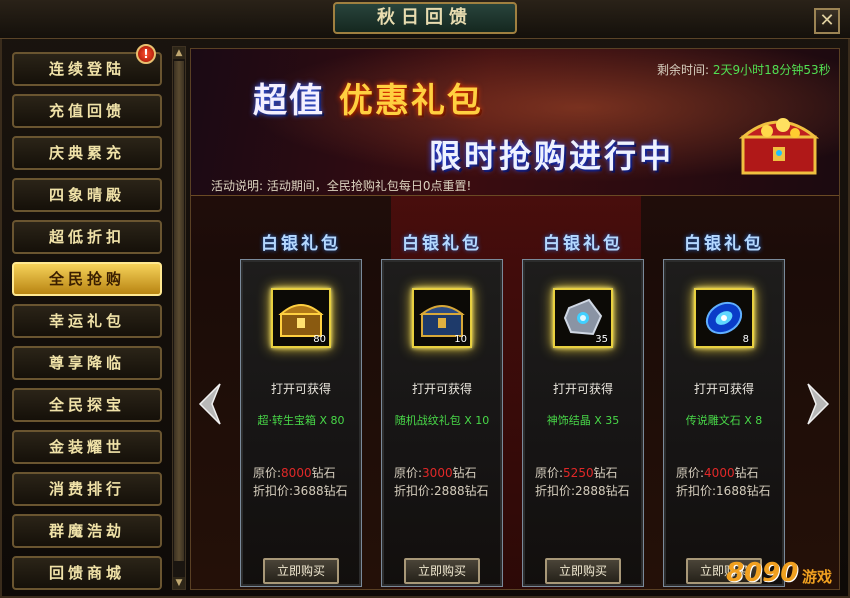 The height and width of the screenshot is (598, 850). Describe the element at coordinates (87, 321) in the screenshot. I see `sidebar-item-lucky-pack: 幸运礼包` at that location.